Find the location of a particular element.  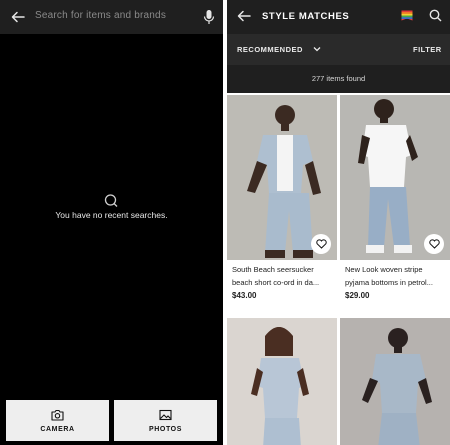

pride-flag-icon is located at coordinates (407, 16).